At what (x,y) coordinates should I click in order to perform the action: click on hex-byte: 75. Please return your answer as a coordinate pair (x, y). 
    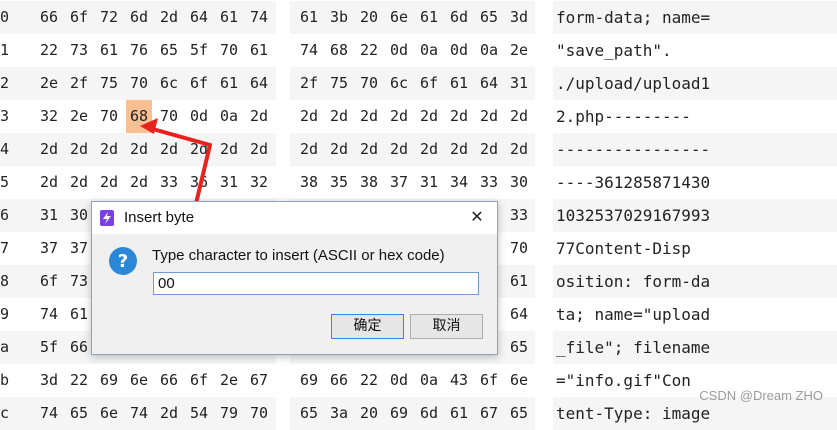
    Looking at the image, I should click on (339, 83).